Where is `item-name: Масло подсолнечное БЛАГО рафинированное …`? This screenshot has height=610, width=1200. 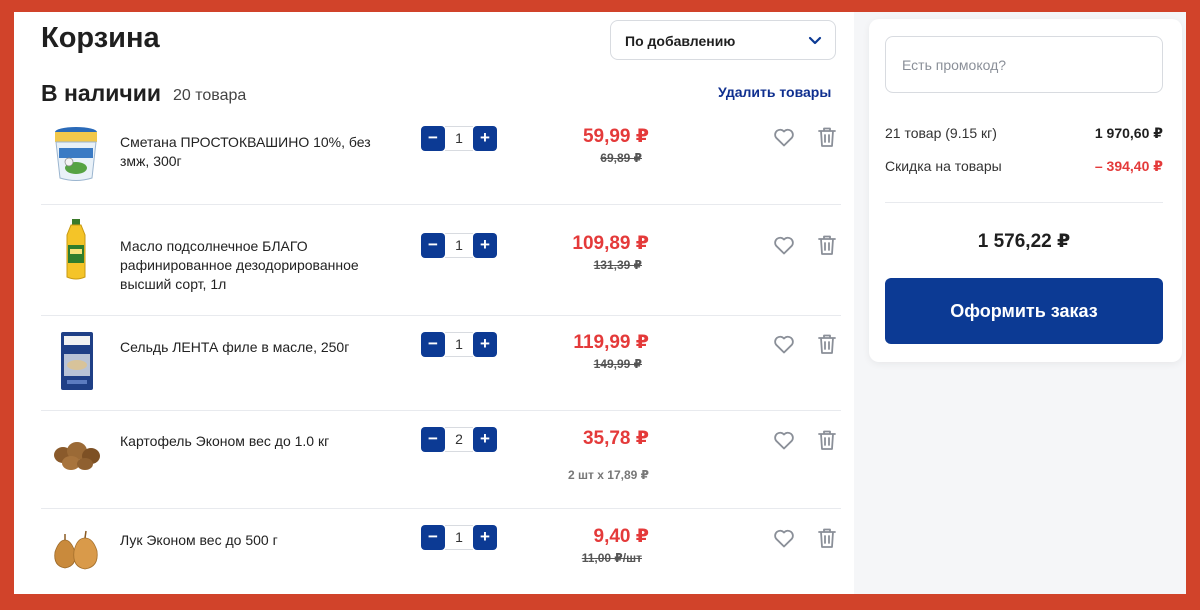
item-name: Масло подсолнечное БЛАГО рафинированное … is located at coordinates (257, 265).